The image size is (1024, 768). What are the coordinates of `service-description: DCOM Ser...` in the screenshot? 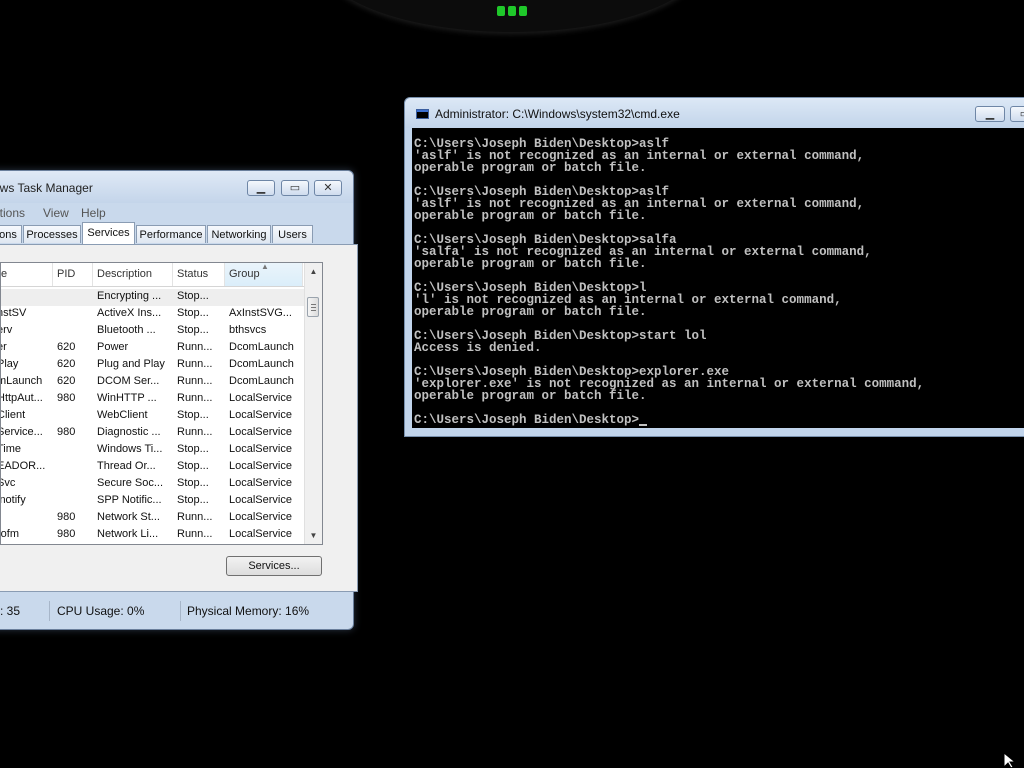 It's located at (128, 381).